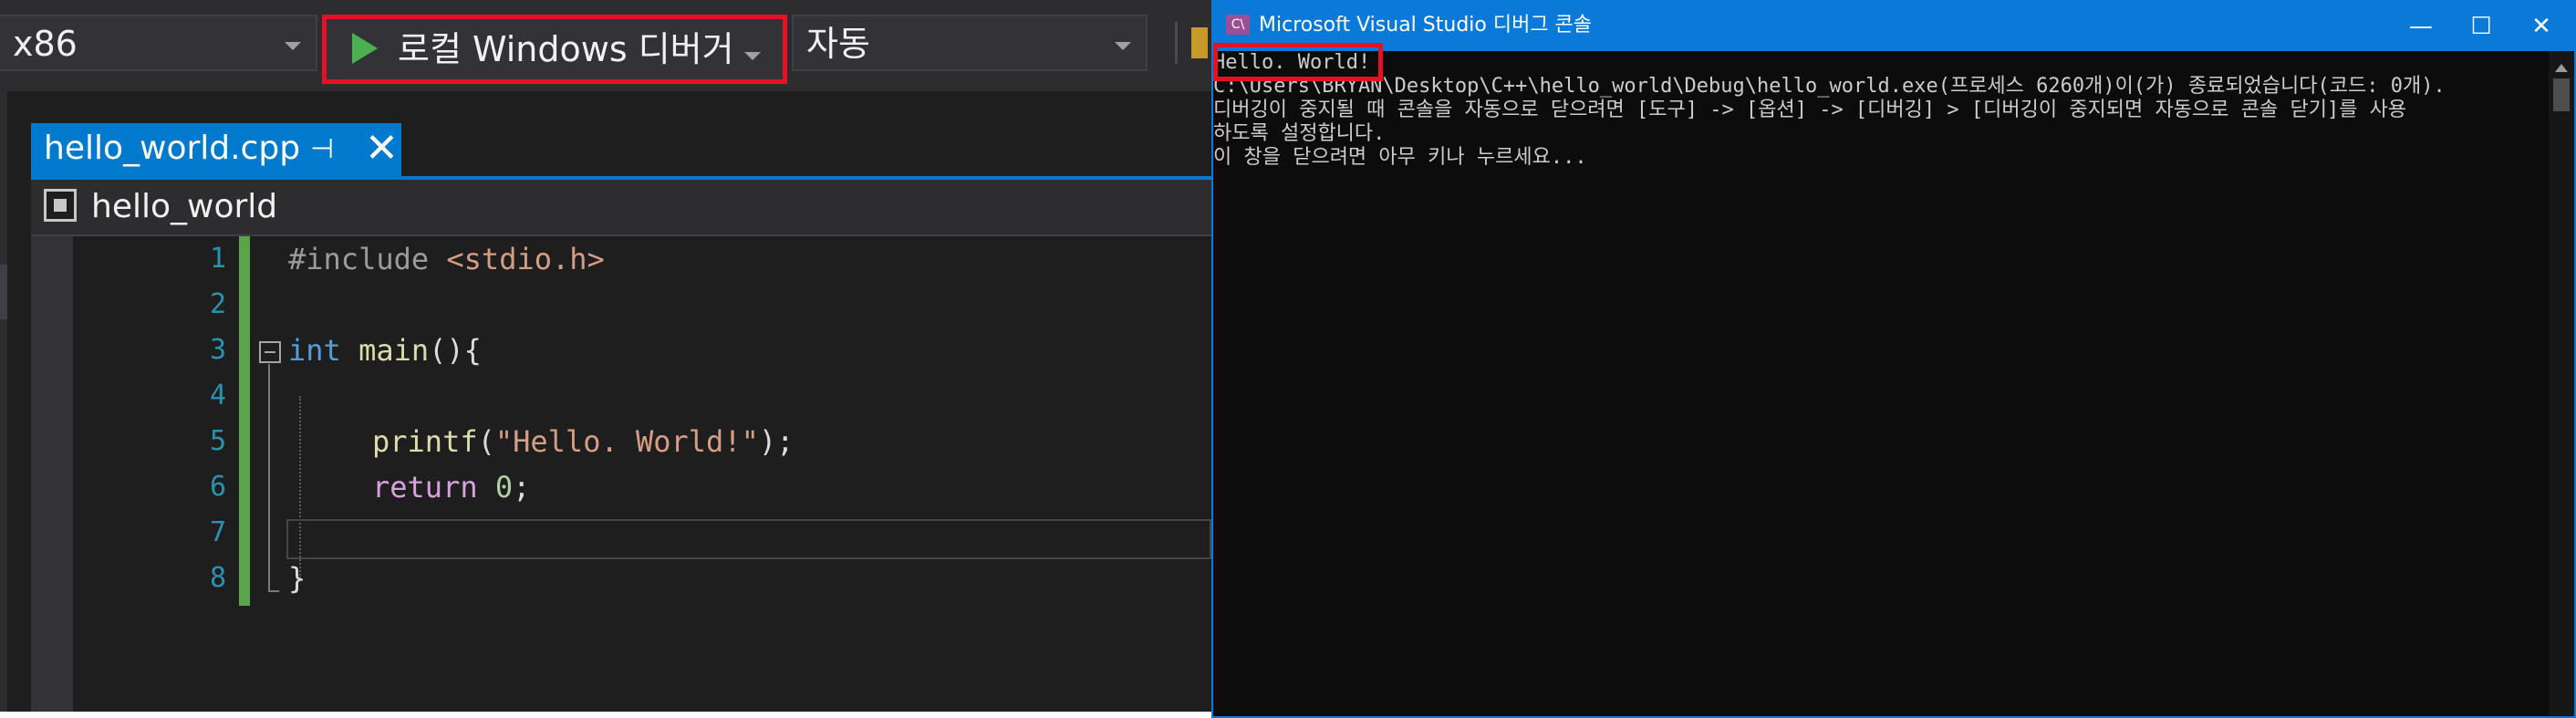 This screenshot has height=718, width=2576. Describe the element at coordinates (52, 477) in the screenshot. I see `editor-margin` at that location.